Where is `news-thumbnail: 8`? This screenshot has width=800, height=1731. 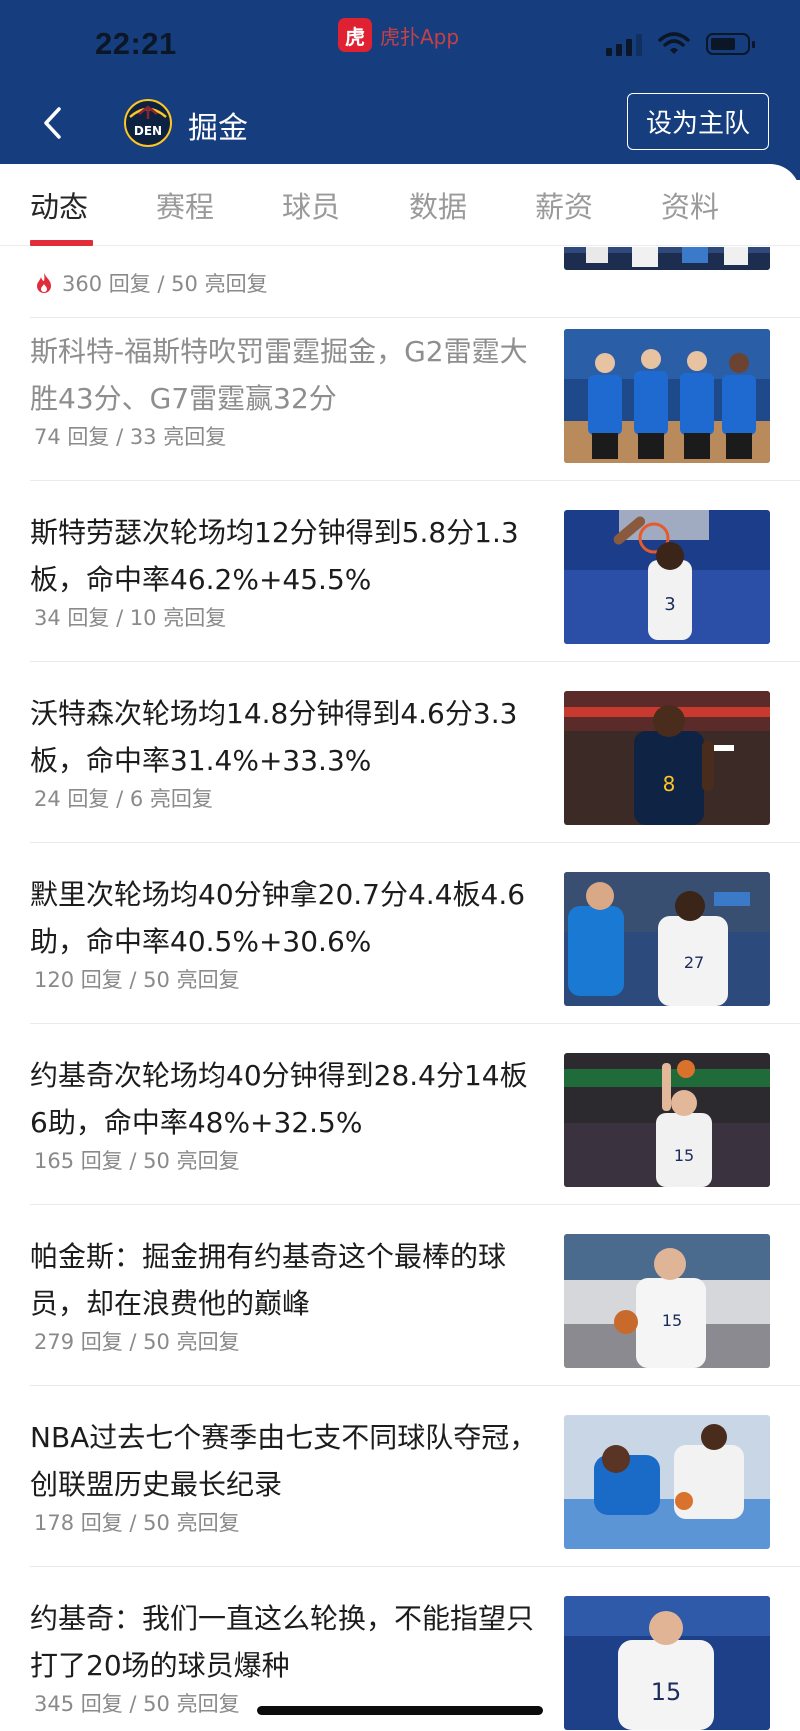
news-thumbnail: 8 is located at coordinates (667, 758).